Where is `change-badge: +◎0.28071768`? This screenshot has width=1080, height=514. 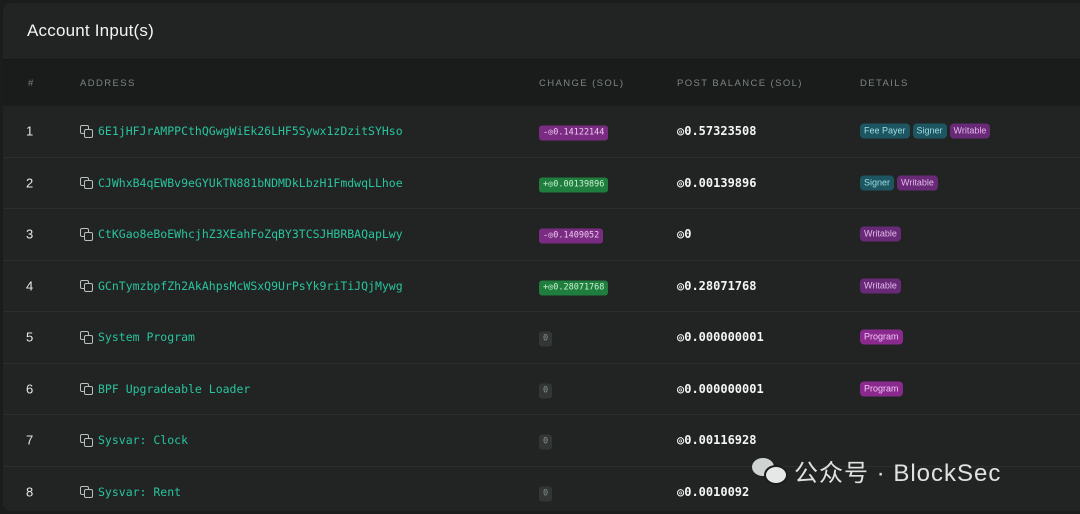 change-badge: +◎0.28071768 is located at coordinates (574, 288).